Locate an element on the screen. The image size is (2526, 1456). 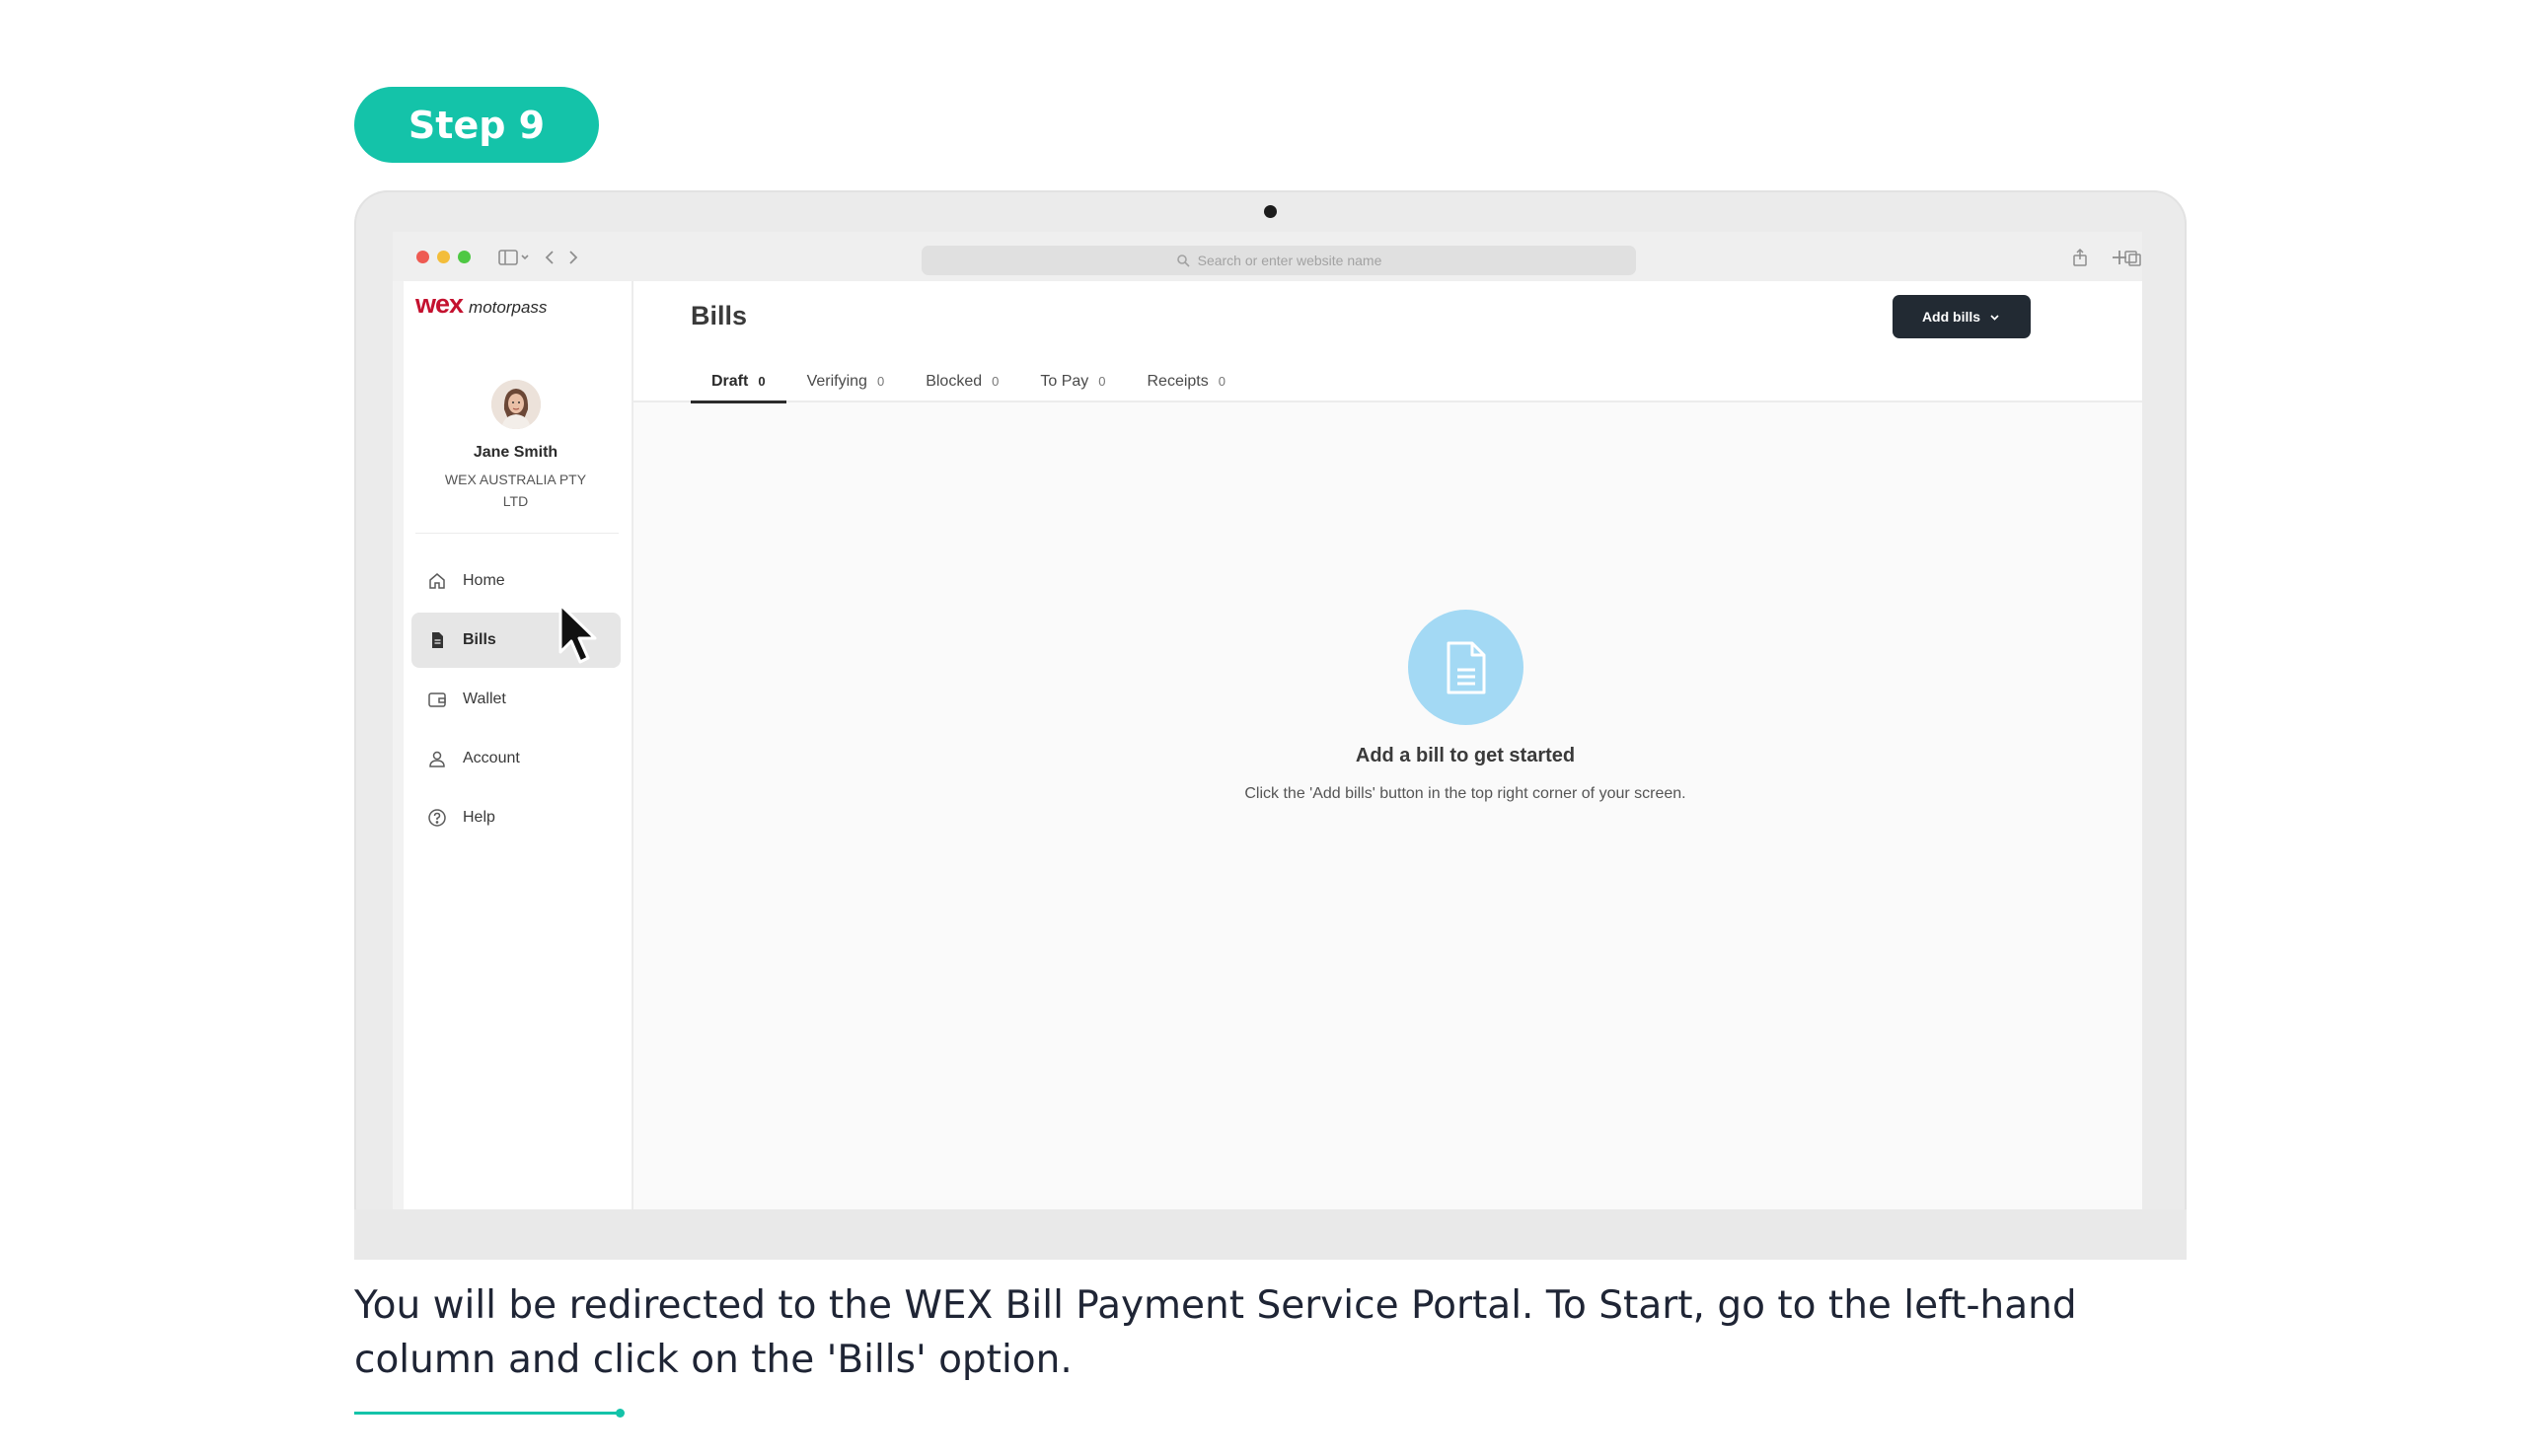
address-bar-placeholder: Search or enter website name is located at coordinates (1289, 260).